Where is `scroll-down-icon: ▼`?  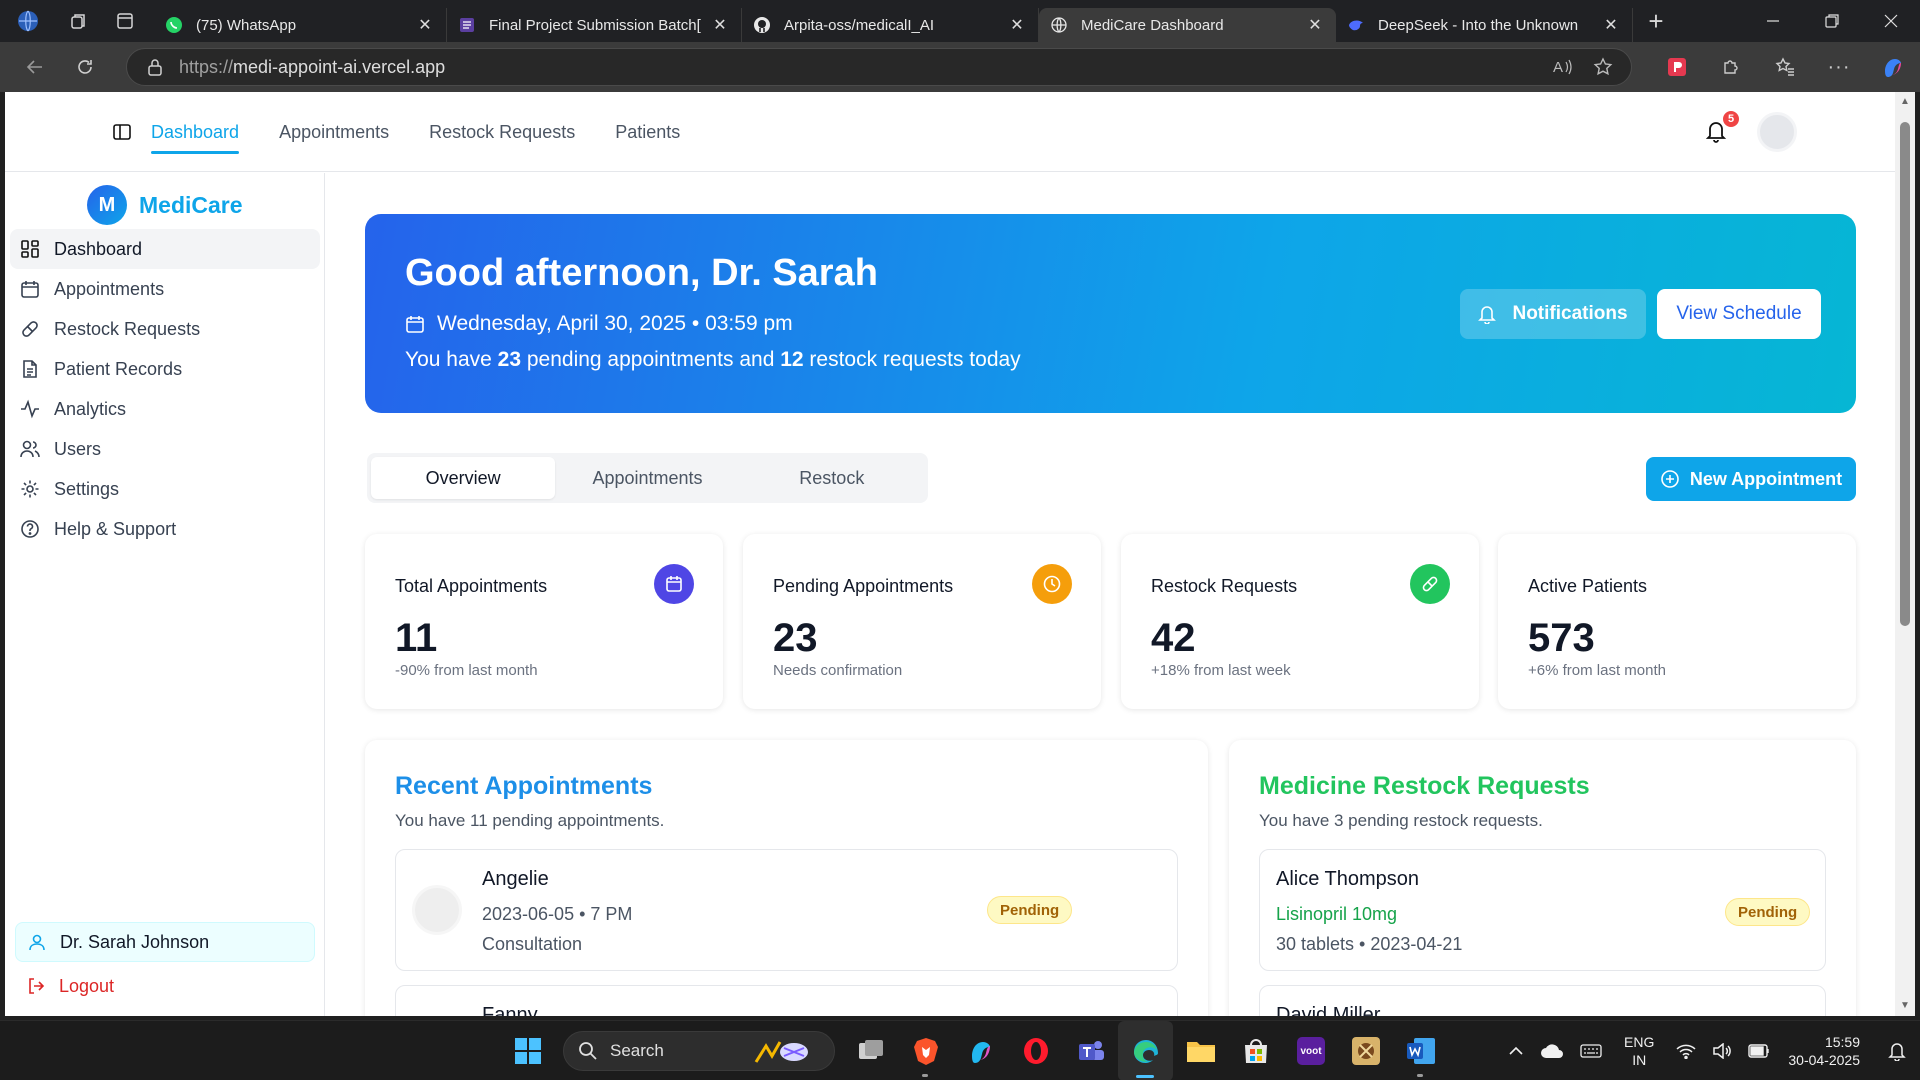
scroll-down-icon: ▼ is located at coordinates (1905, 1006).